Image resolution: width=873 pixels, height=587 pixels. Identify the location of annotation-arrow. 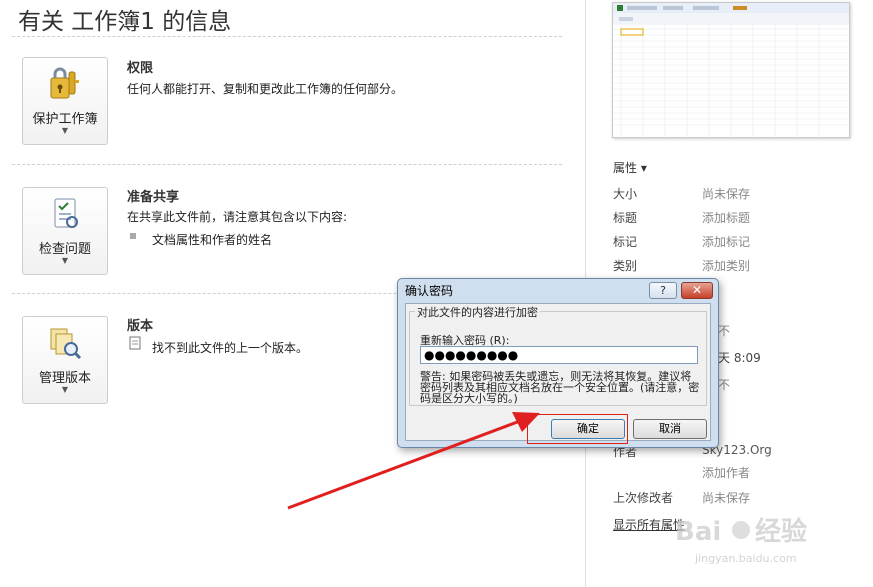
(413, 461).